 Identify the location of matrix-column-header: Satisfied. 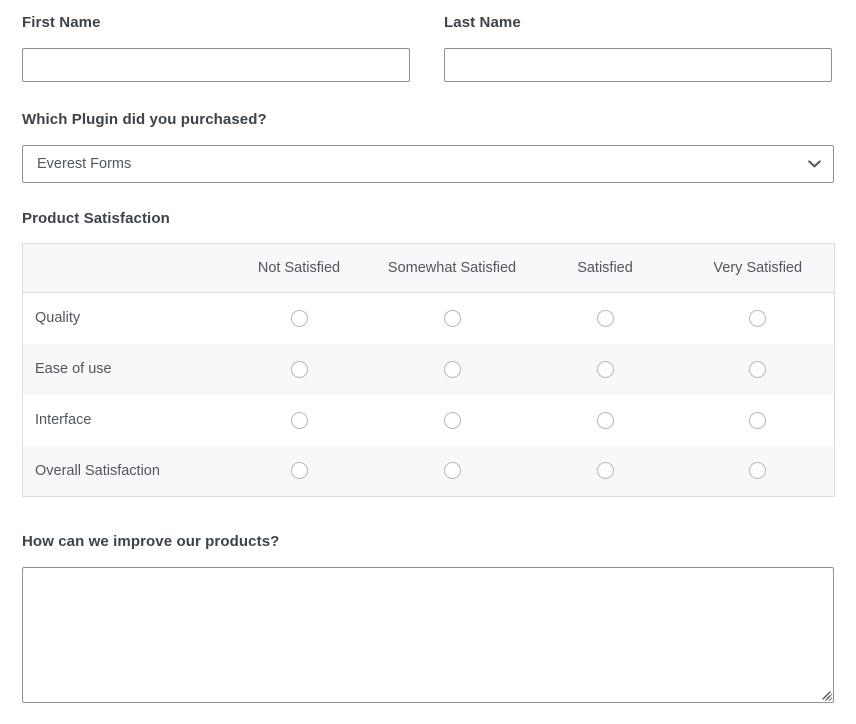
(605, 268).